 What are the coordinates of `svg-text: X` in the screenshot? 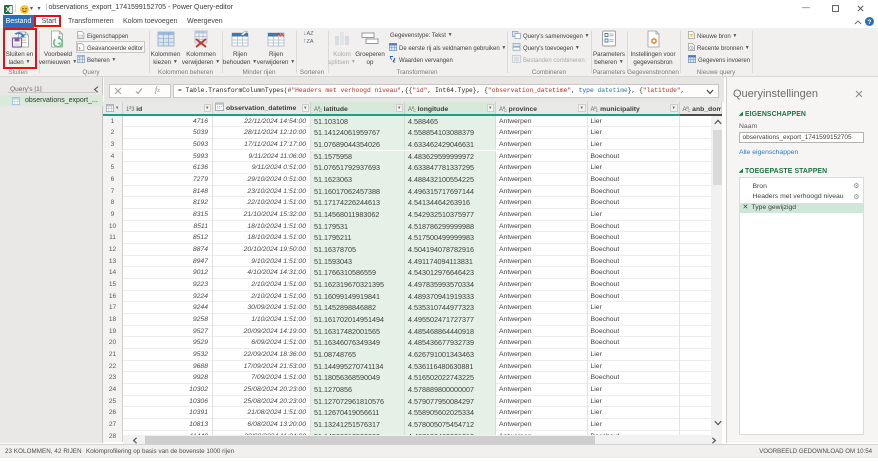 It's located at (8, 10).